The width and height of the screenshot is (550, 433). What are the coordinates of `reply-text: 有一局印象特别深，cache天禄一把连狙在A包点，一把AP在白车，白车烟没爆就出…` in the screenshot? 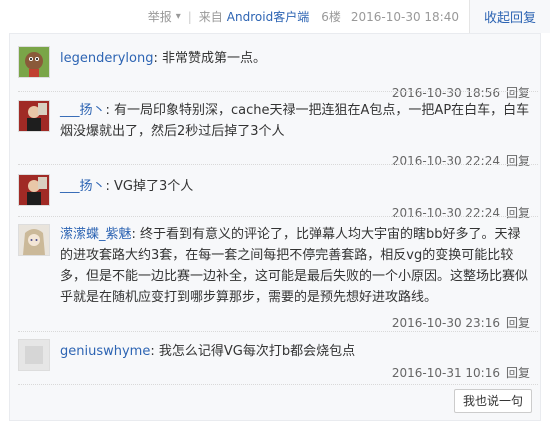 It's located at (295, 121).